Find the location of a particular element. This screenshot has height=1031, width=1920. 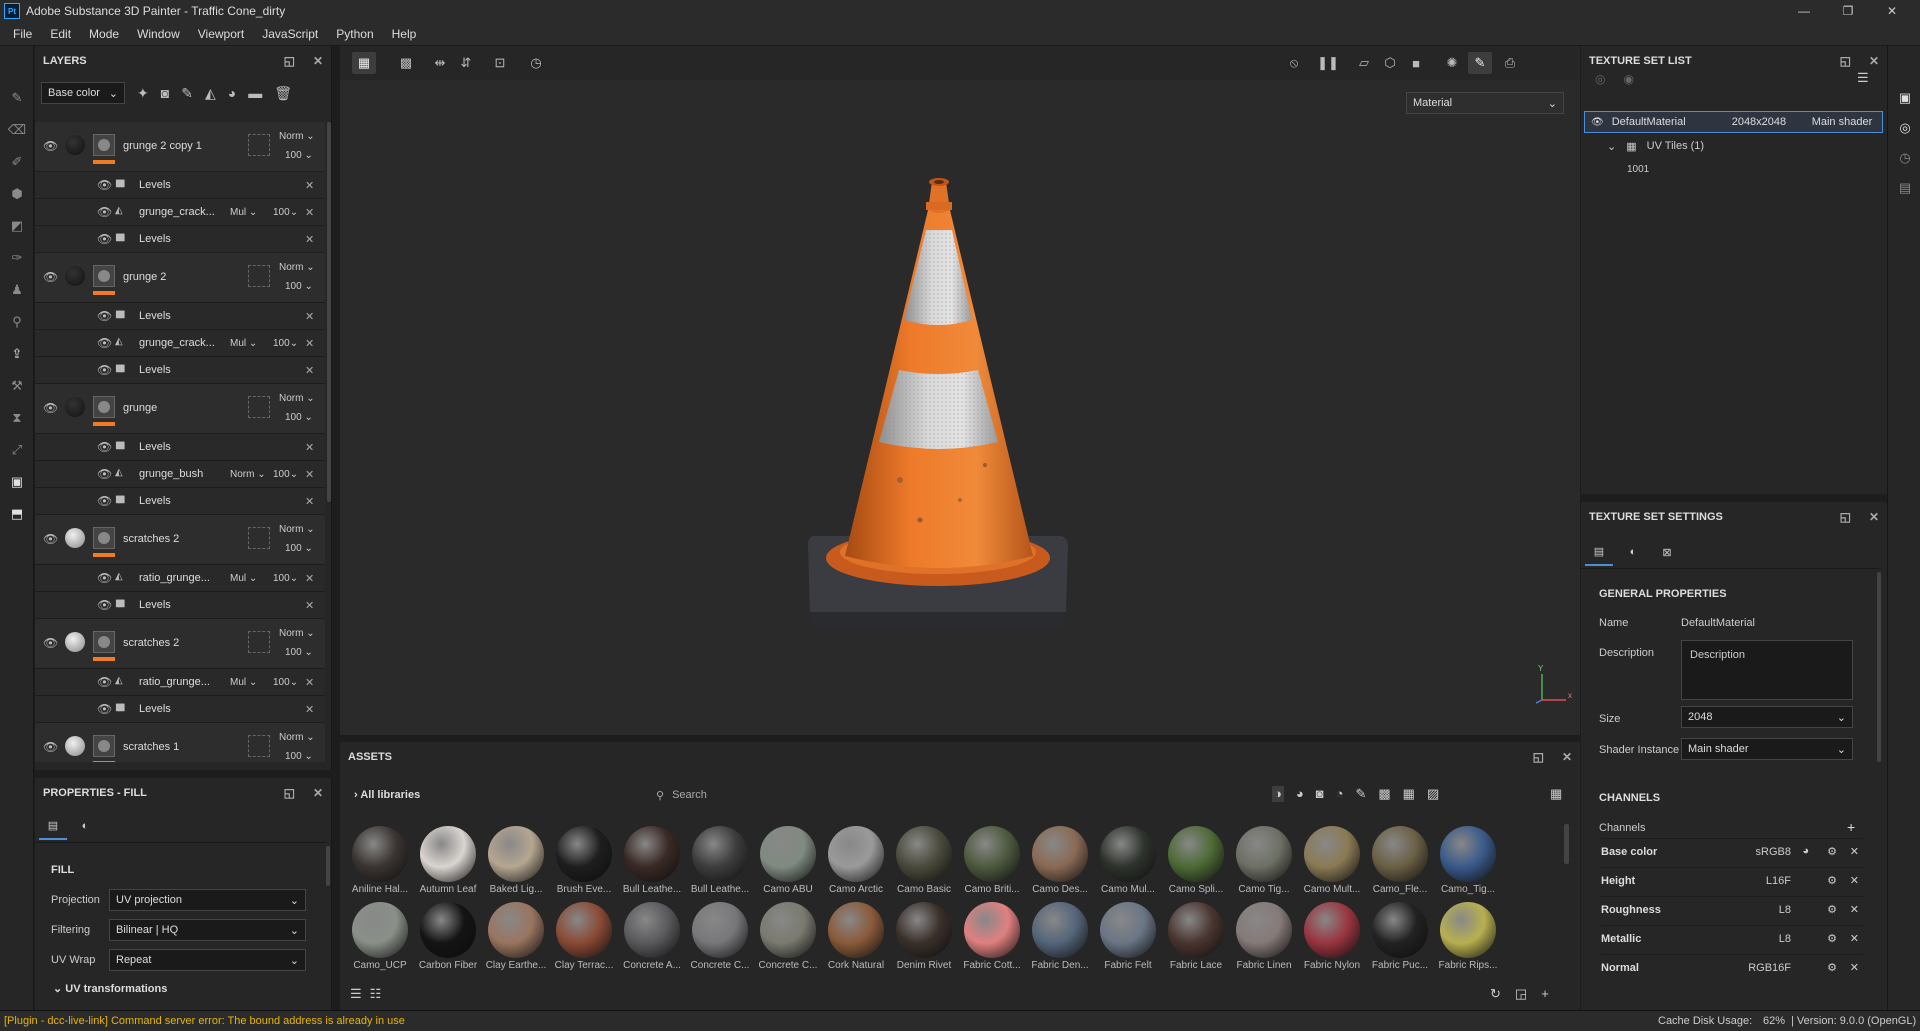

channel-select: Base color ⌄ is located at coordinates (83, 93).